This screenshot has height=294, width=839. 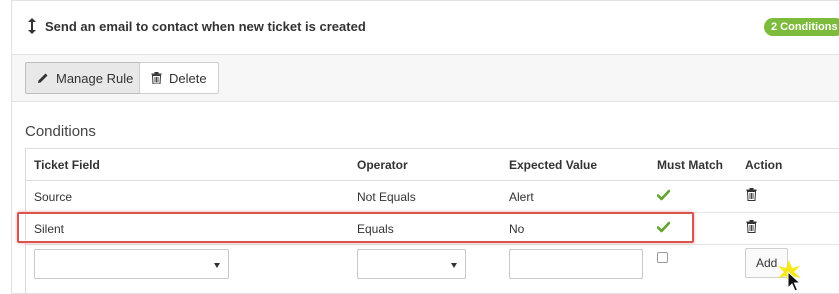 I want to click on new-condition-row: Add, so click(x=432, y=265).